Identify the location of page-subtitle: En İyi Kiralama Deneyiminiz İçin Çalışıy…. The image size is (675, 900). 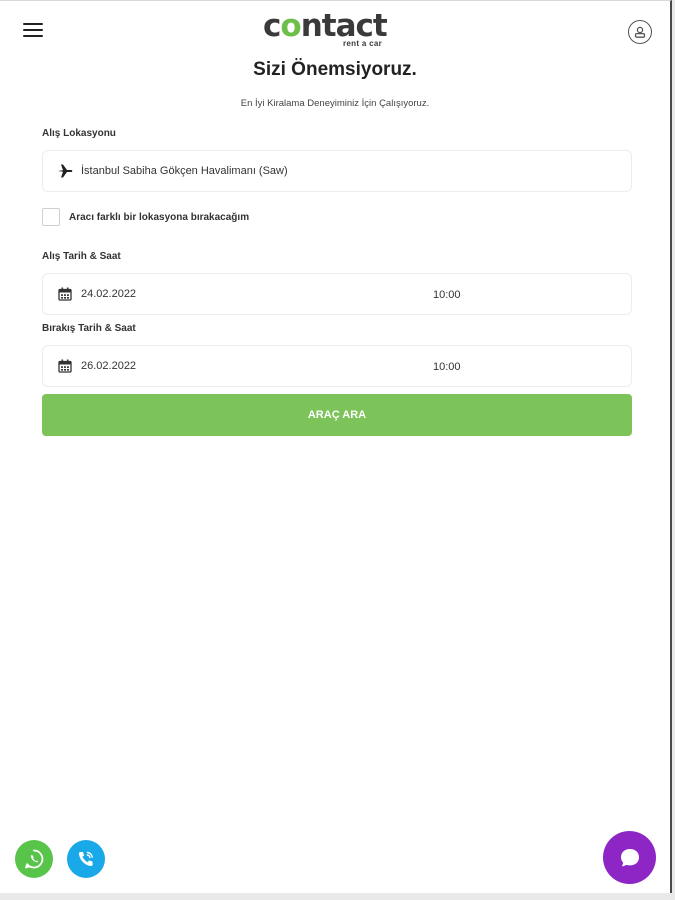
(335, 103).